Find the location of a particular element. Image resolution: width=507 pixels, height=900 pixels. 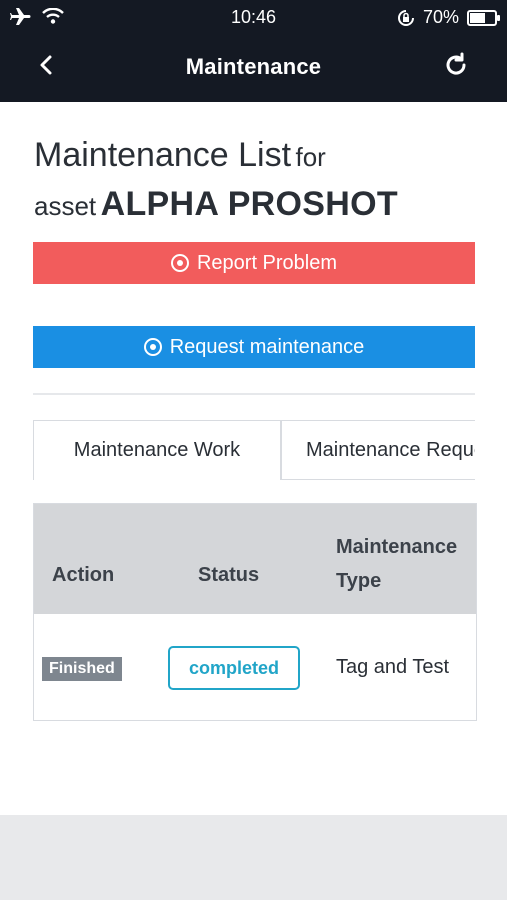

header-type-line2: Type is located at coordinates (359, 581).